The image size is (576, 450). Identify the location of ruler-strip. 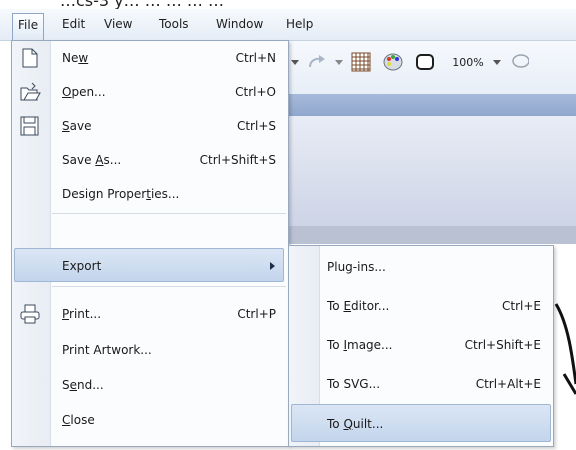
(432, 235).